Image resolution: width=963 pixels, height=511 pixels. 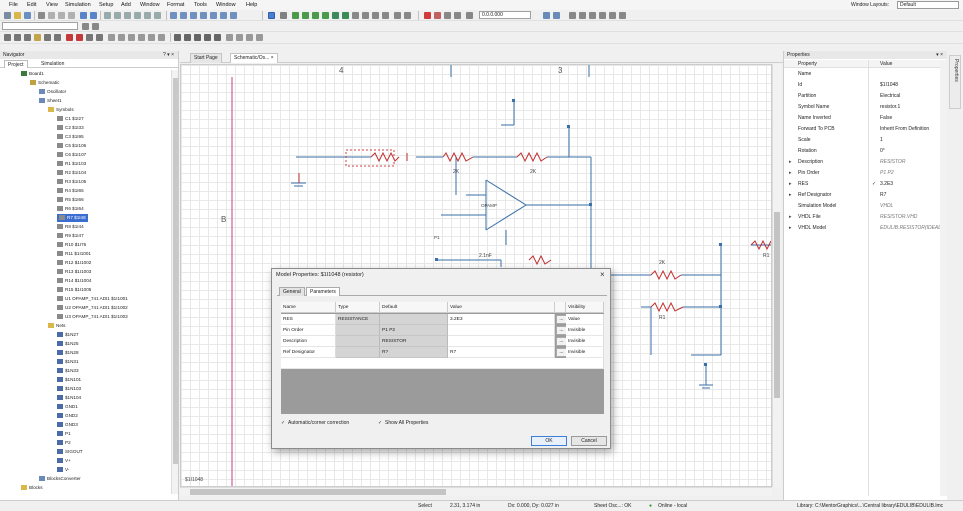 What do you see at coordinates (865, 96) in the screenshot?
I see `property-row: Partition Electrical` at bounding box center [865, 96].